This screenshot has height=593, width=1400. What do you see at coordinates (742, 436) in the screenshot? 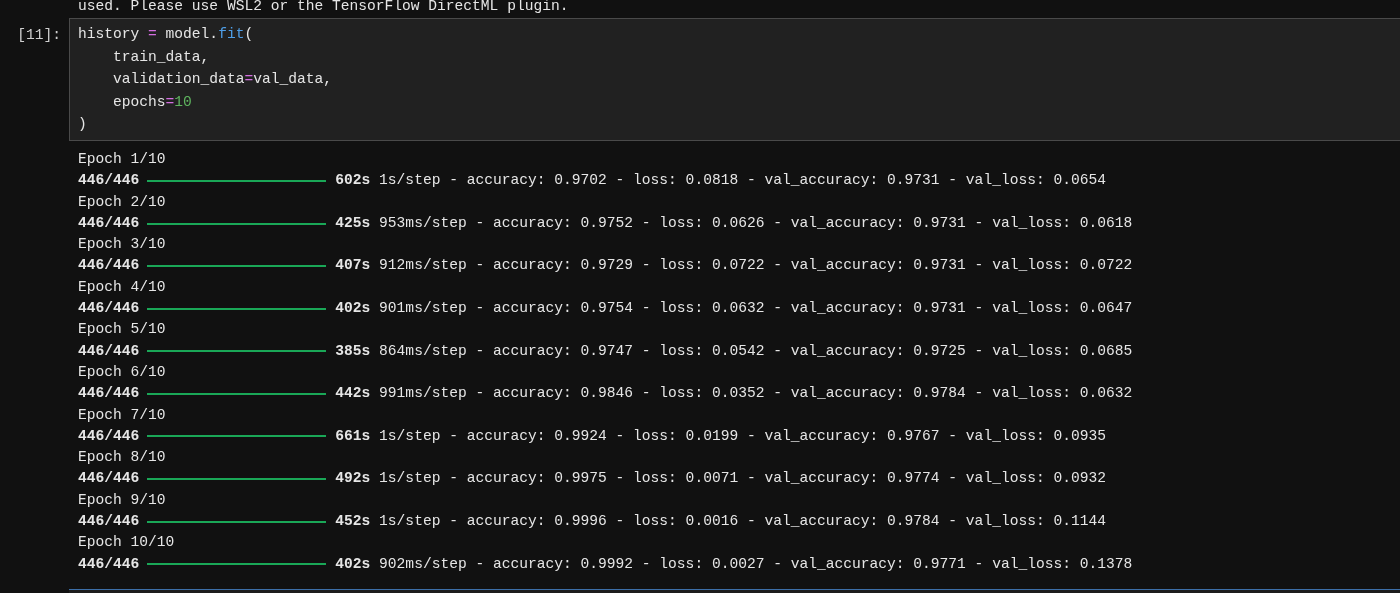
I see `epoch-metrics: 1s/step - accuracy: 0.9924 - loss: 0.0199 - val_accuracy: 0.9767 - val_loss: 0.0935` at bounding box center [742, 436].